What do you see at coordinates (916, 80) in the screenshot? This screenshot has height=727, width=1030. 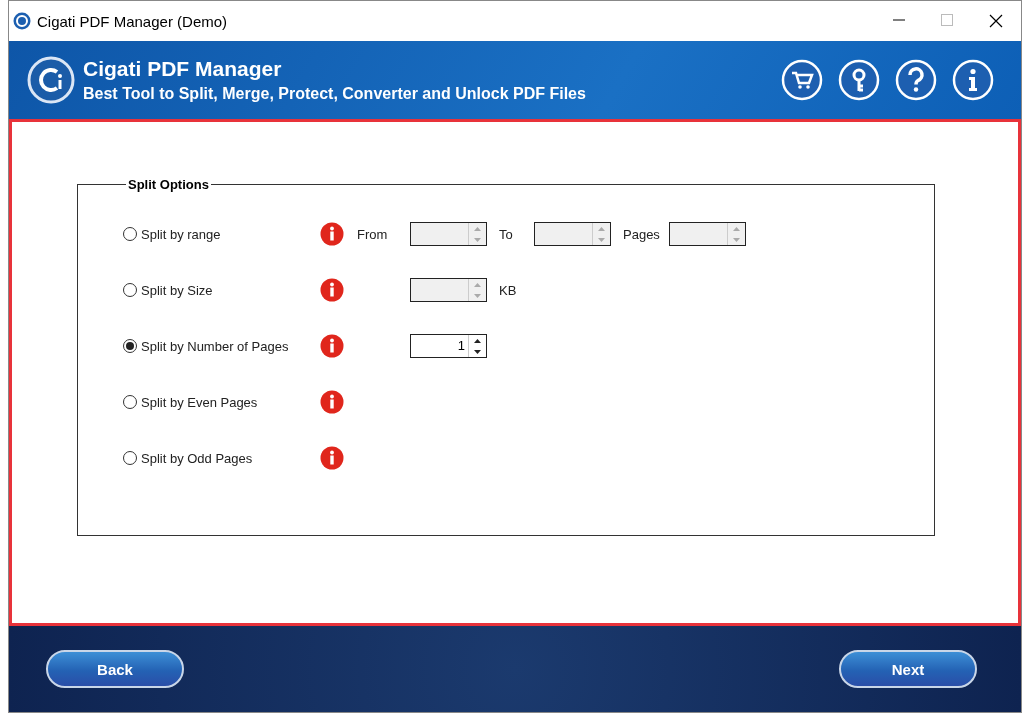 I see `help-icon` at bounding box center [916, 80].